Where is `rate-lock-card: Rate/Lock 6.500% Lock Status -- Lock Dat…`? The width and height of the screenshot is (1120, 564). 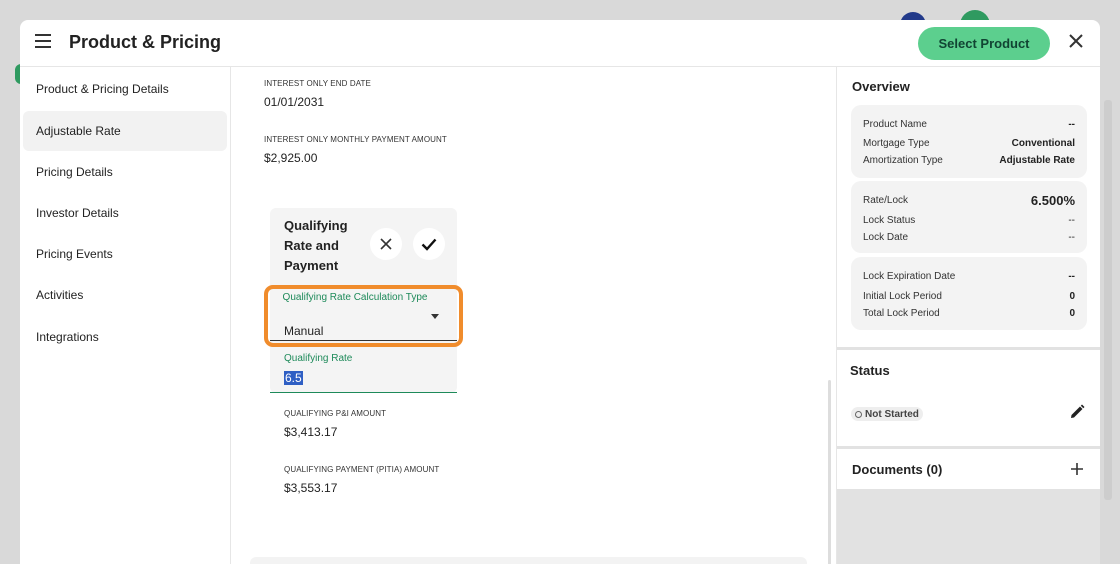
rate-lock-card: Rate/Lock 6.500% Lock Status -- Lock Dat… is located at coordinates (969, 217).